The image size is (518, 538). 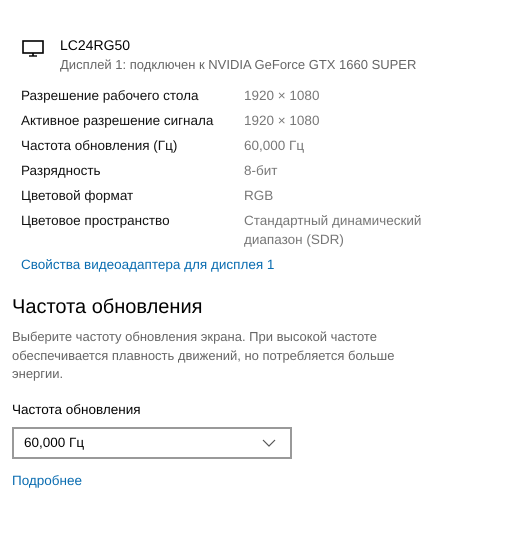 I want to click on property-label: Цветовое пространство, so click(x=96, y=221).